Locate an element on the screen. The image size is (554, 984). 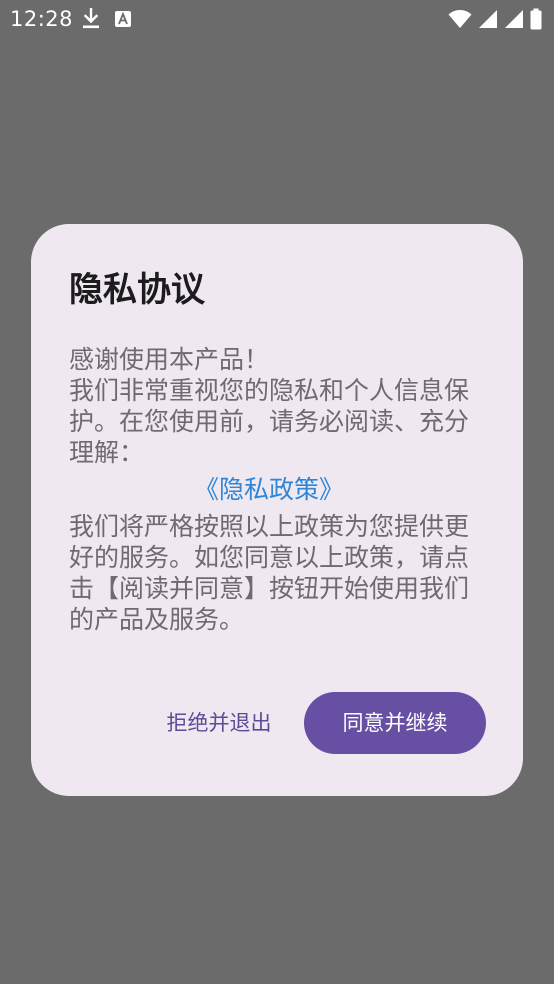
signal-icon is located at coordinates (488, 19).